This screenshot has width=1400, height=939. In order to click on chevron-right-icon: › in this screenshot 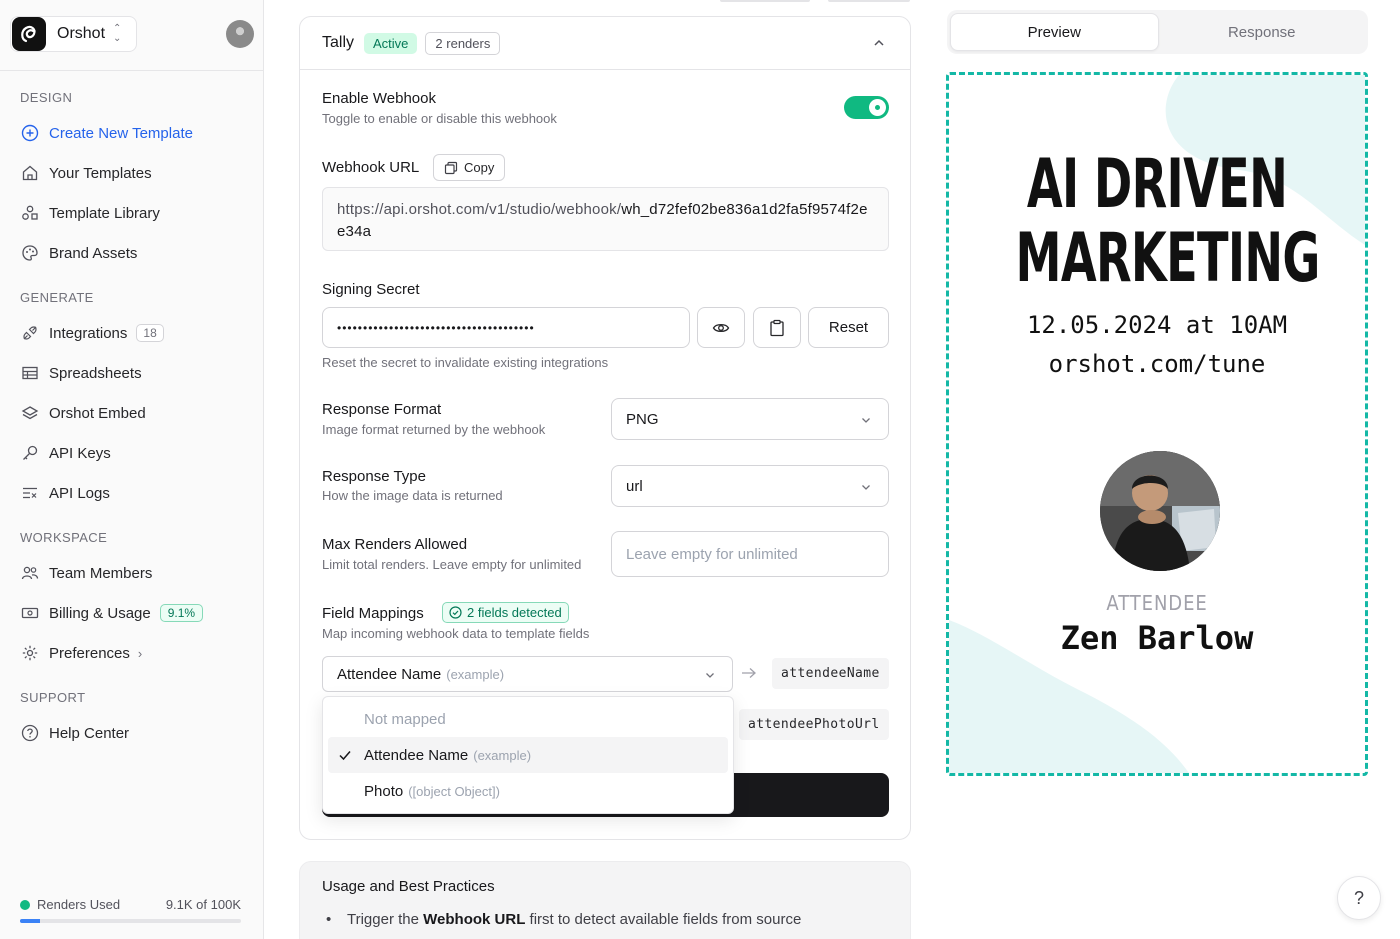, I will do `click(140, 653)`.